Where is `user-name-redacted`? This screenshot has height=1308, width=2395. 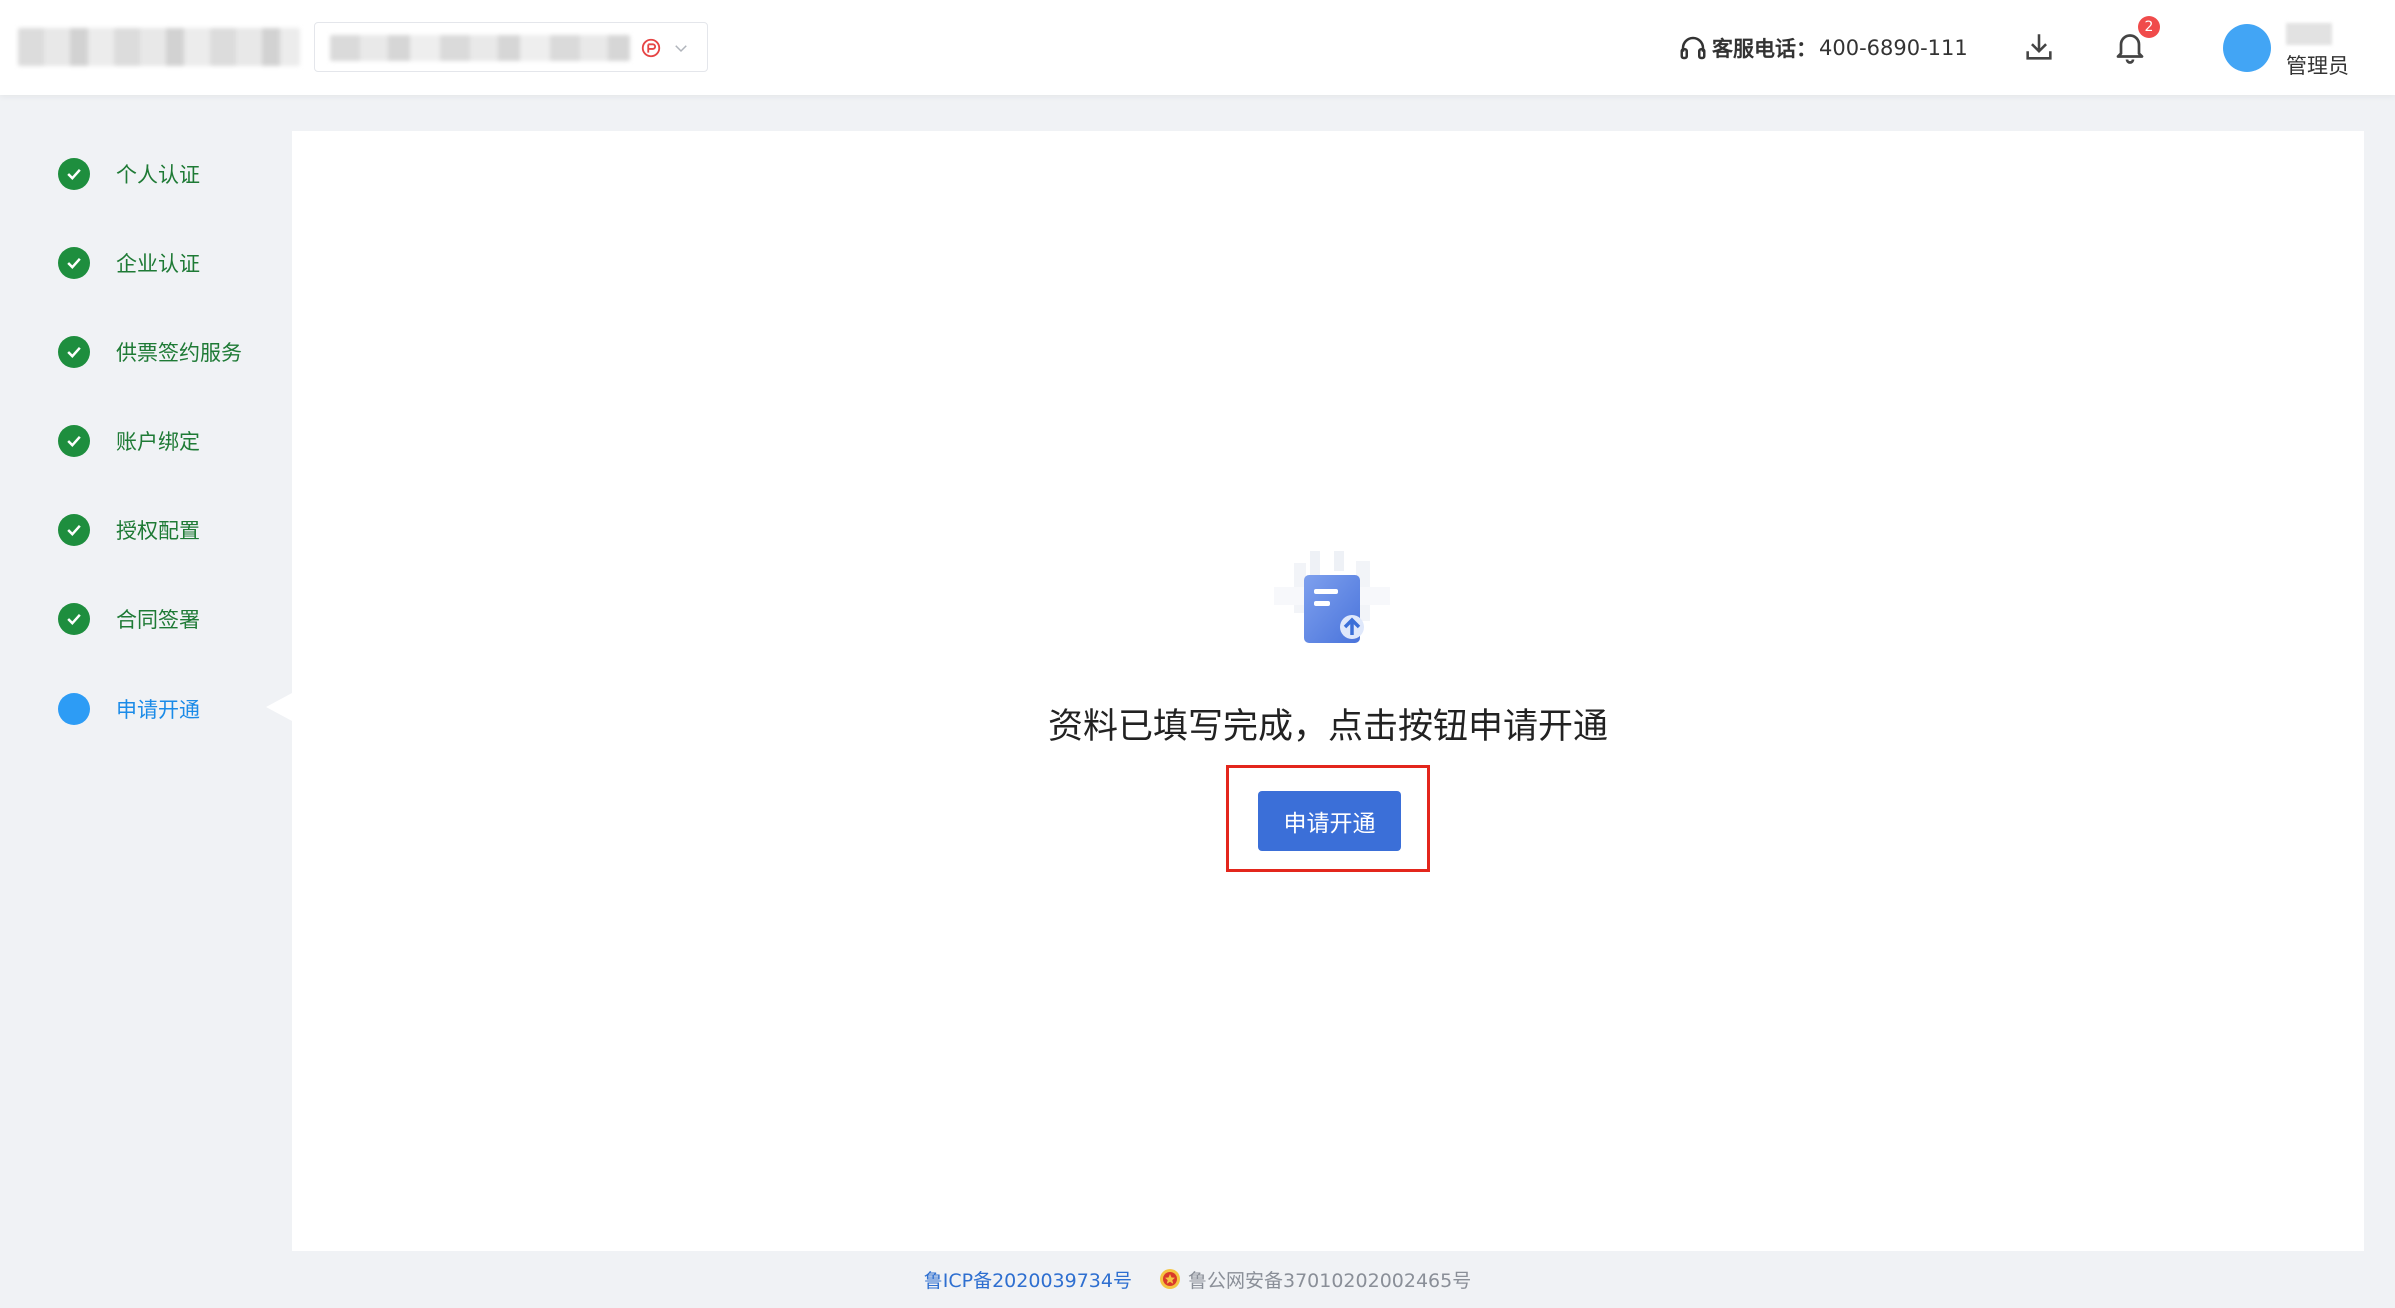
user-name-redacted is located at coordinates (2309, 34).